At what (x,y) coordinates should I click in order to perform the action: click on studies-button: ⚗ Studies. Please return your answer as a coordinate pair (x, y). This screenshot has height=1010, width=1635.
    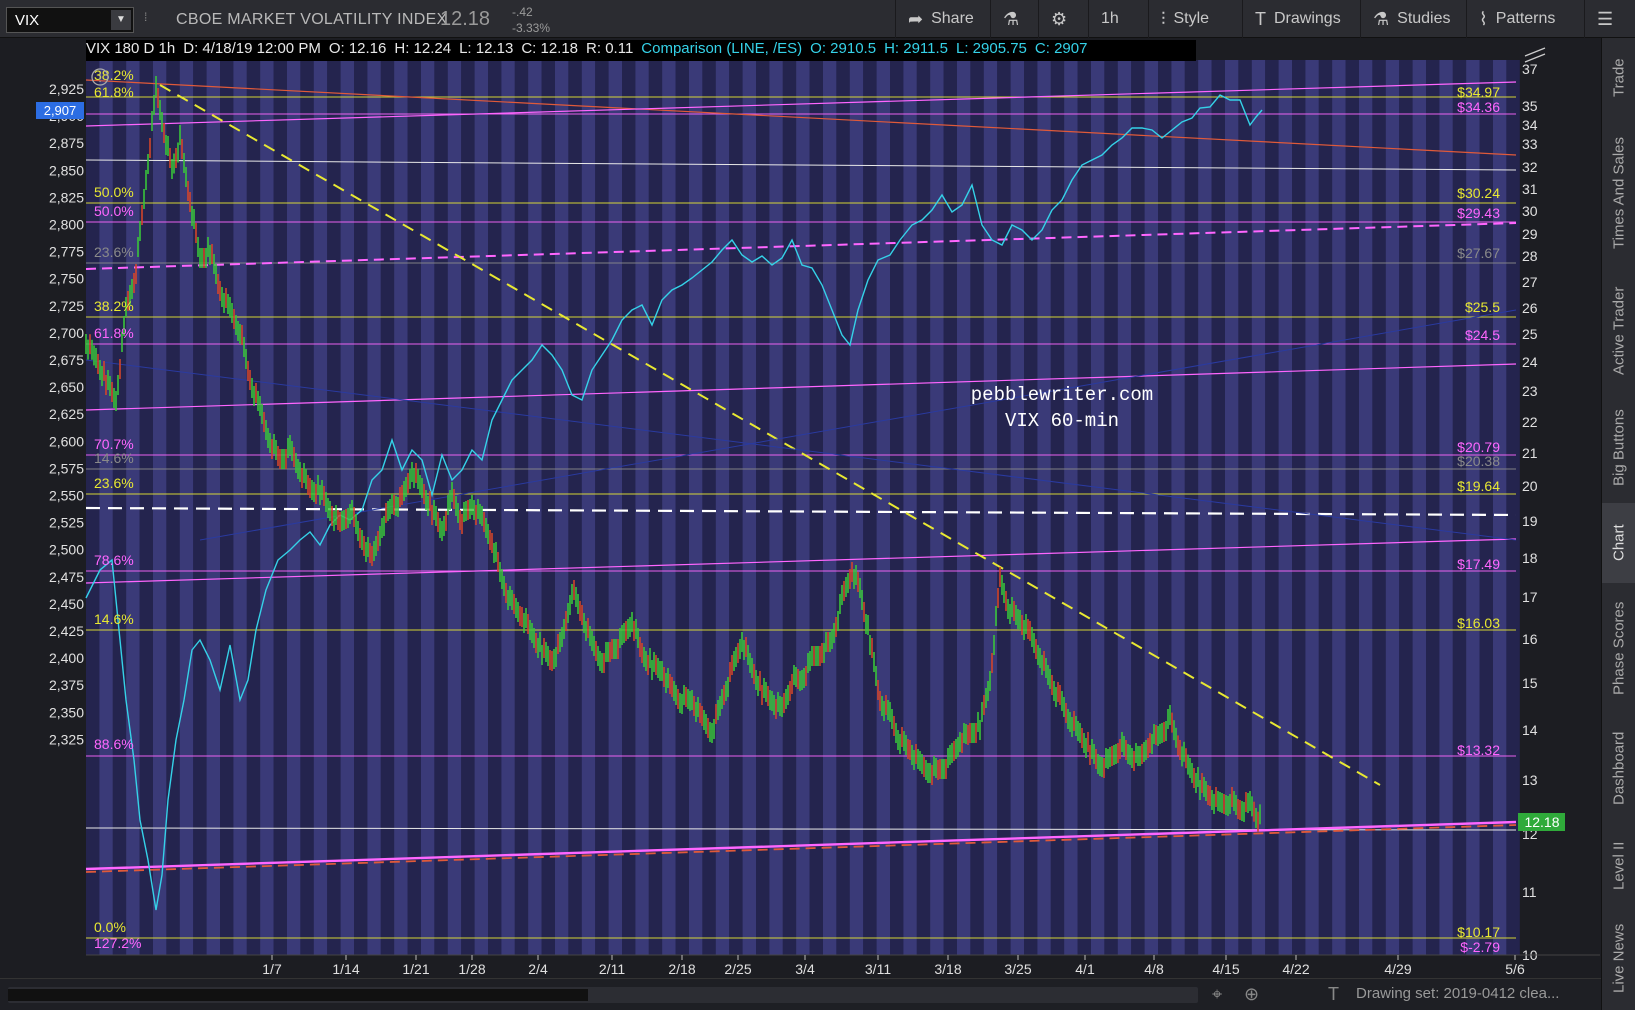
    Looking at the image, I should click on (1413, 19).